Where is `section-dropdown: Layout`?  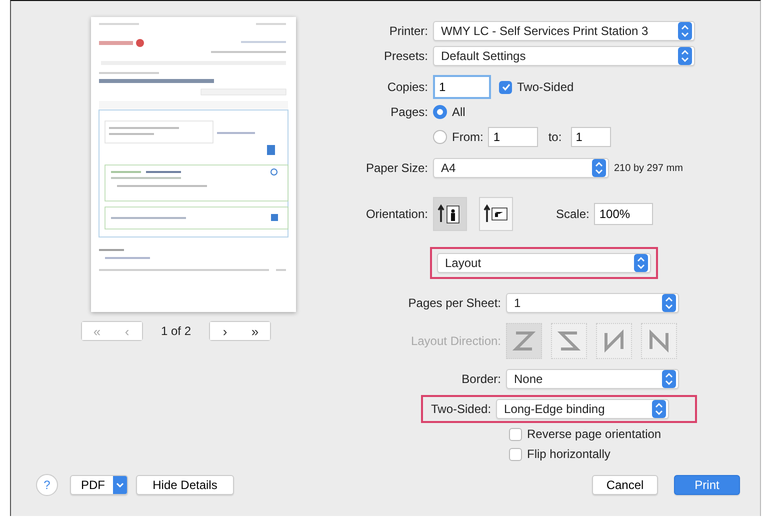 section-dropdown: Layout is located at coordinates (544, 263).